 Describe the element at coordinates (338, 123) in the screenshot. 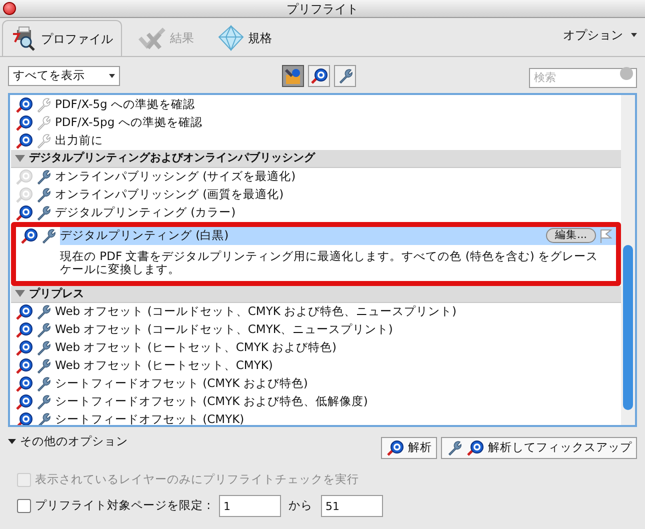

I see `profile-item: PDF/X-5pg への準拠を確認` at that location.